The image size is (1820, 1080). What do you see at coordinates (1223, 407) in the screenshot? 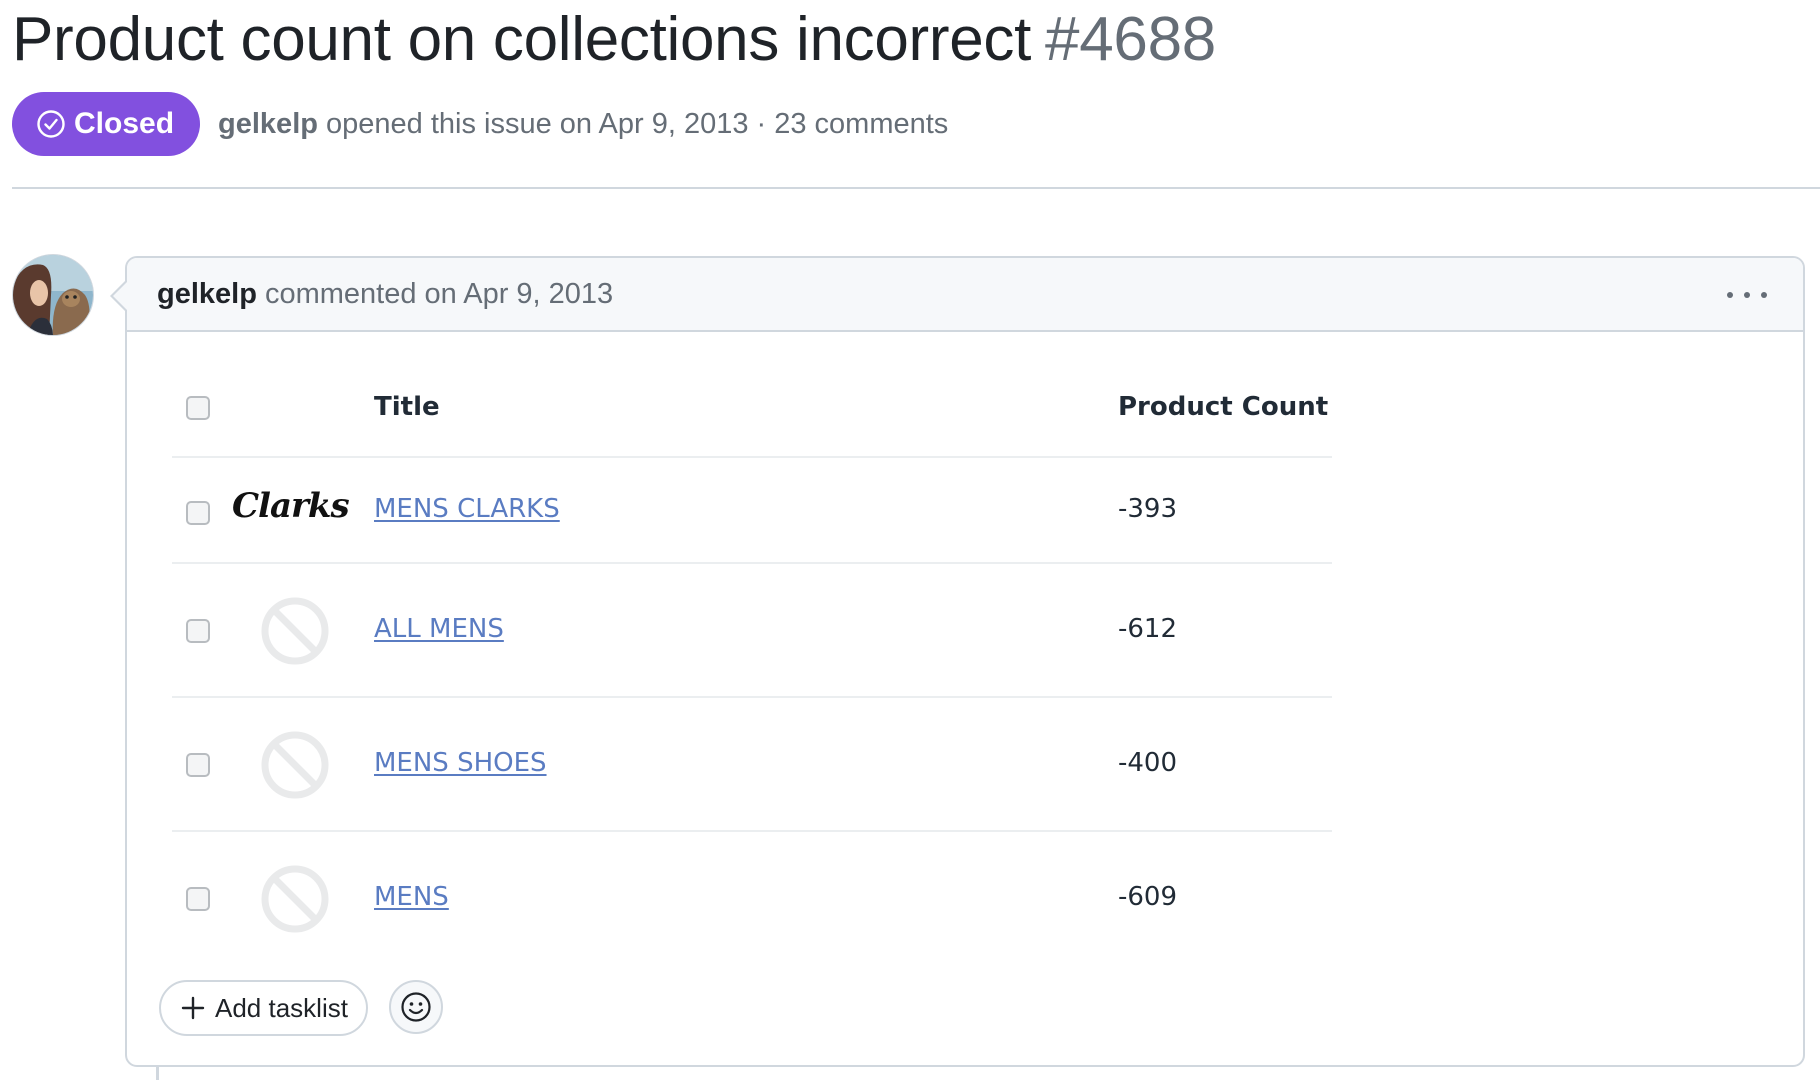
I see `column-header-product-count: Product Count` at bounding box center [1223, 407].